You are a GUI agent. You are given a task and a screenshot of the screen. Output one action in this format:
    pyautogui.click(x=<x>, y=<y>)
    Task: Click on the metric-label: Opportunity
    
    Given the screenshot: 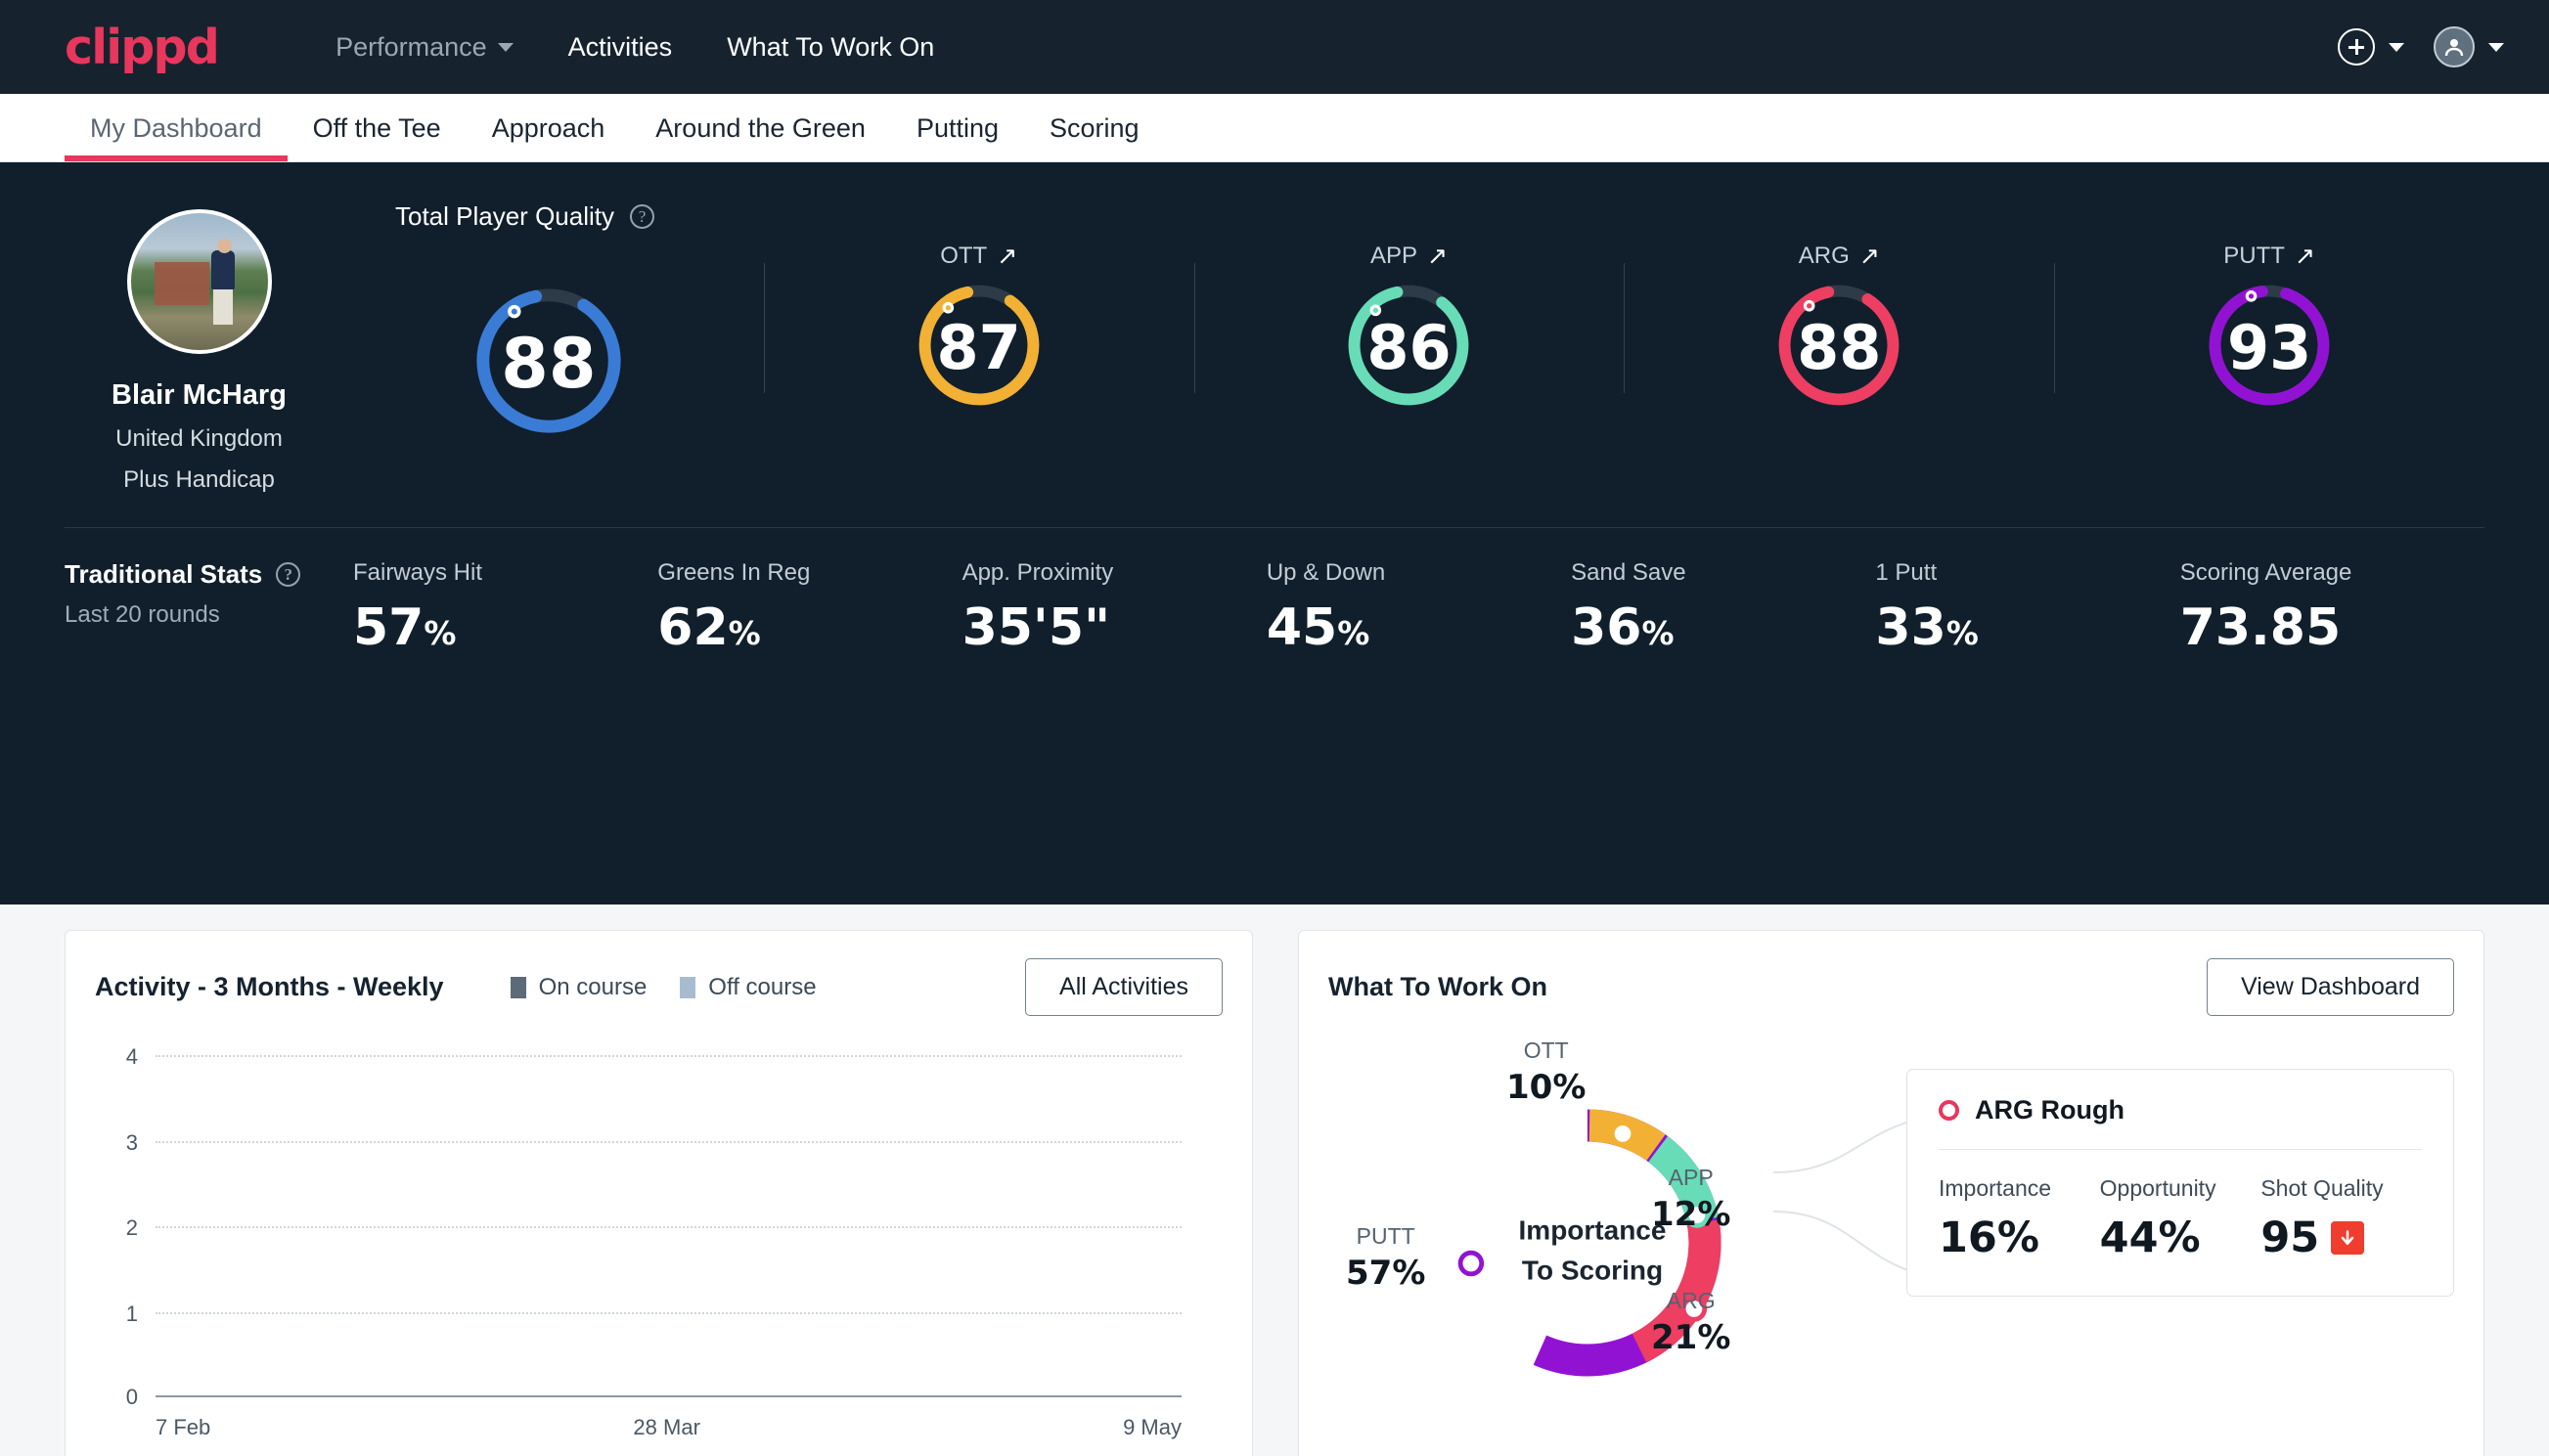 What is the action you would take?
    pyautogui.click(x=2158, y=1188)
    